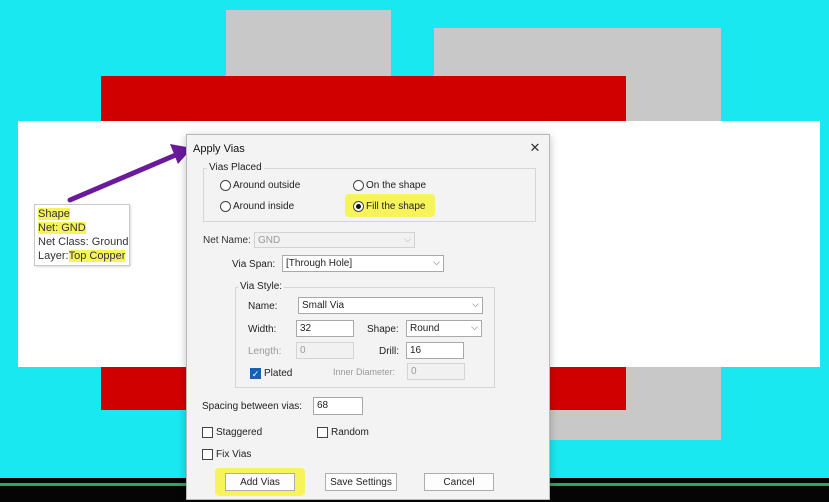  Describe the element at coordinates (207, 432) in the screenshot. I see `staggered-checkbox` at that location.